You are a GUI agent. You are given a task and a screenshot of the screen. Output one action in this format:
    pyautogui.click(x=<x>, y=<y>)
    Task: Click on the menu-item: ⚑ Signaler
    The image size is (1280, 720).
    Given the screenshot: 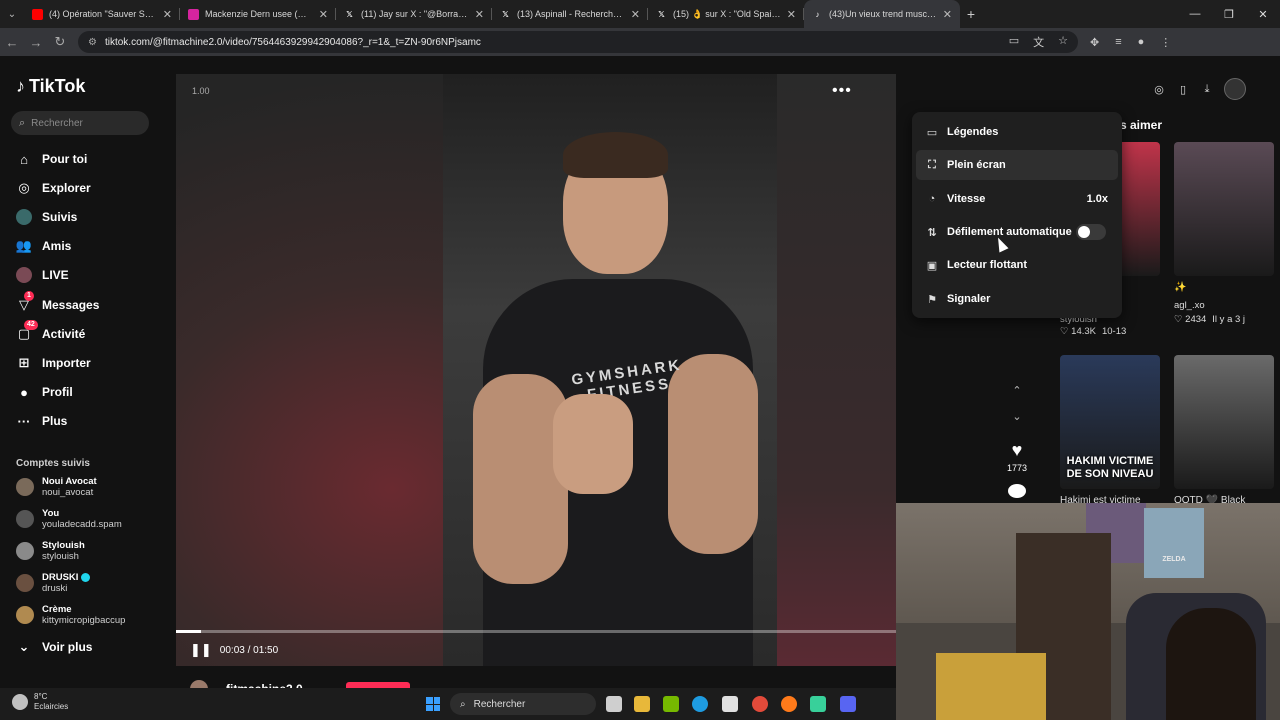 What is the action you would take?
    pyautogui.click(x=1017, y=299)
    